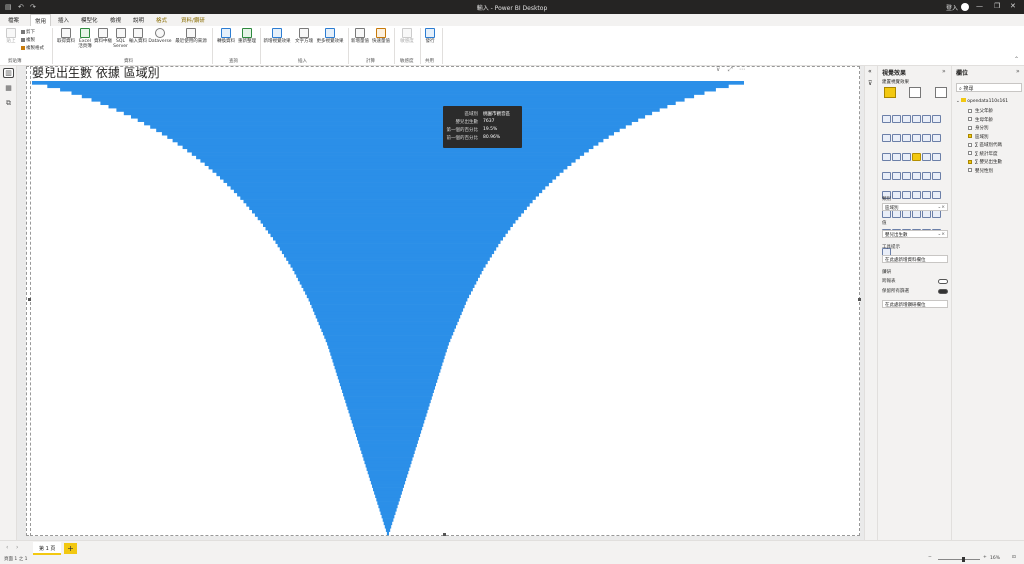 This screenshot has height=564, width=1024. I want to click on new-visual-button: 新增視覺效果, so click(277, 36).